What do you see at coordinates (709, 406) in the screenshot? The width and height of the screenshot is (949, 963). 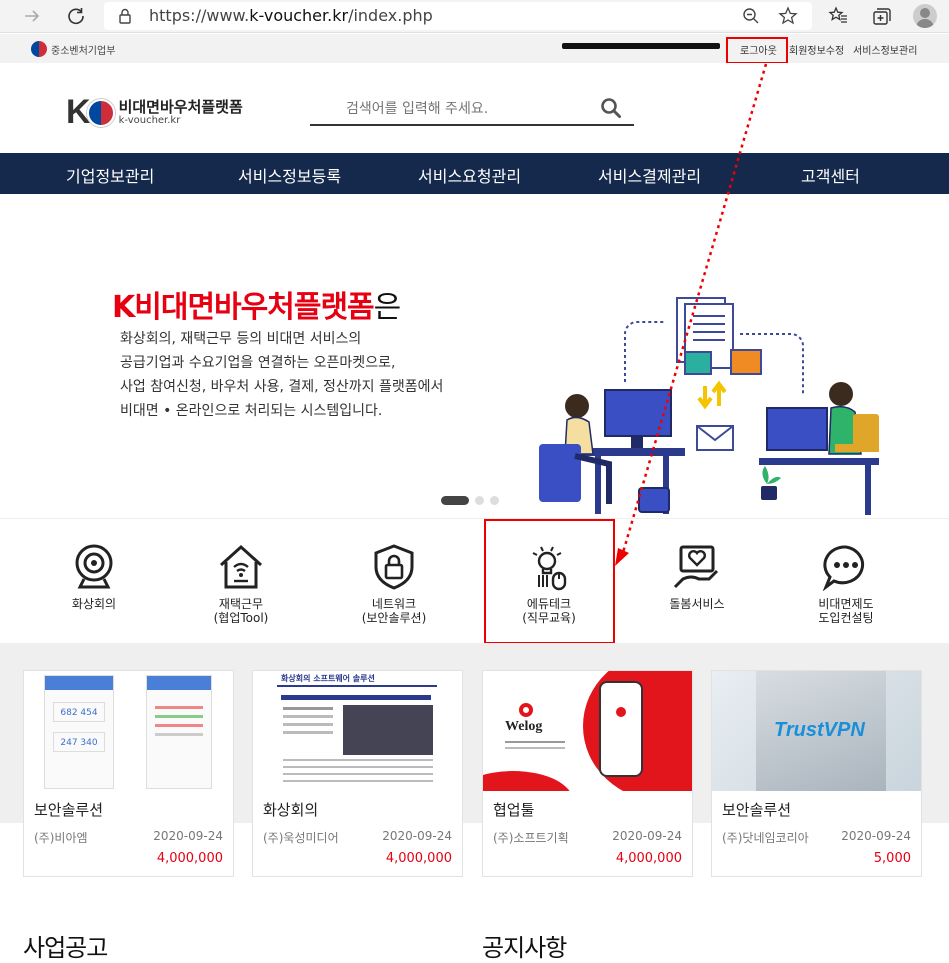 I see `hero-illustration` at bounding box center [709, 406].